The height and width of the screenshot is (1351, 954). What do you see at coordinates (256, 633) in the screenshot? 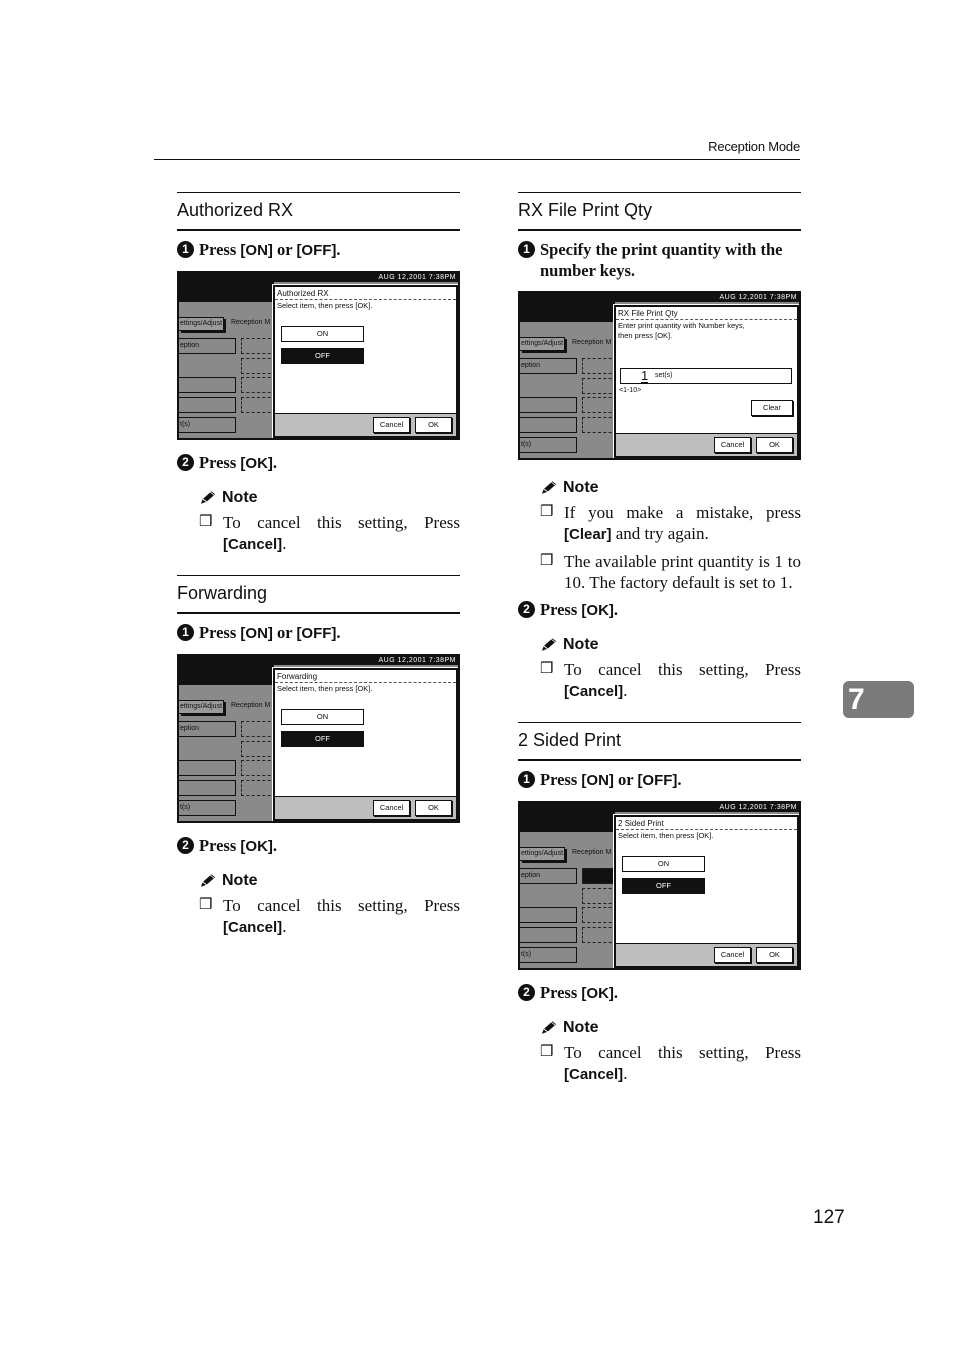
I see `key-on: [ON]` at bounding box center [256, 633].